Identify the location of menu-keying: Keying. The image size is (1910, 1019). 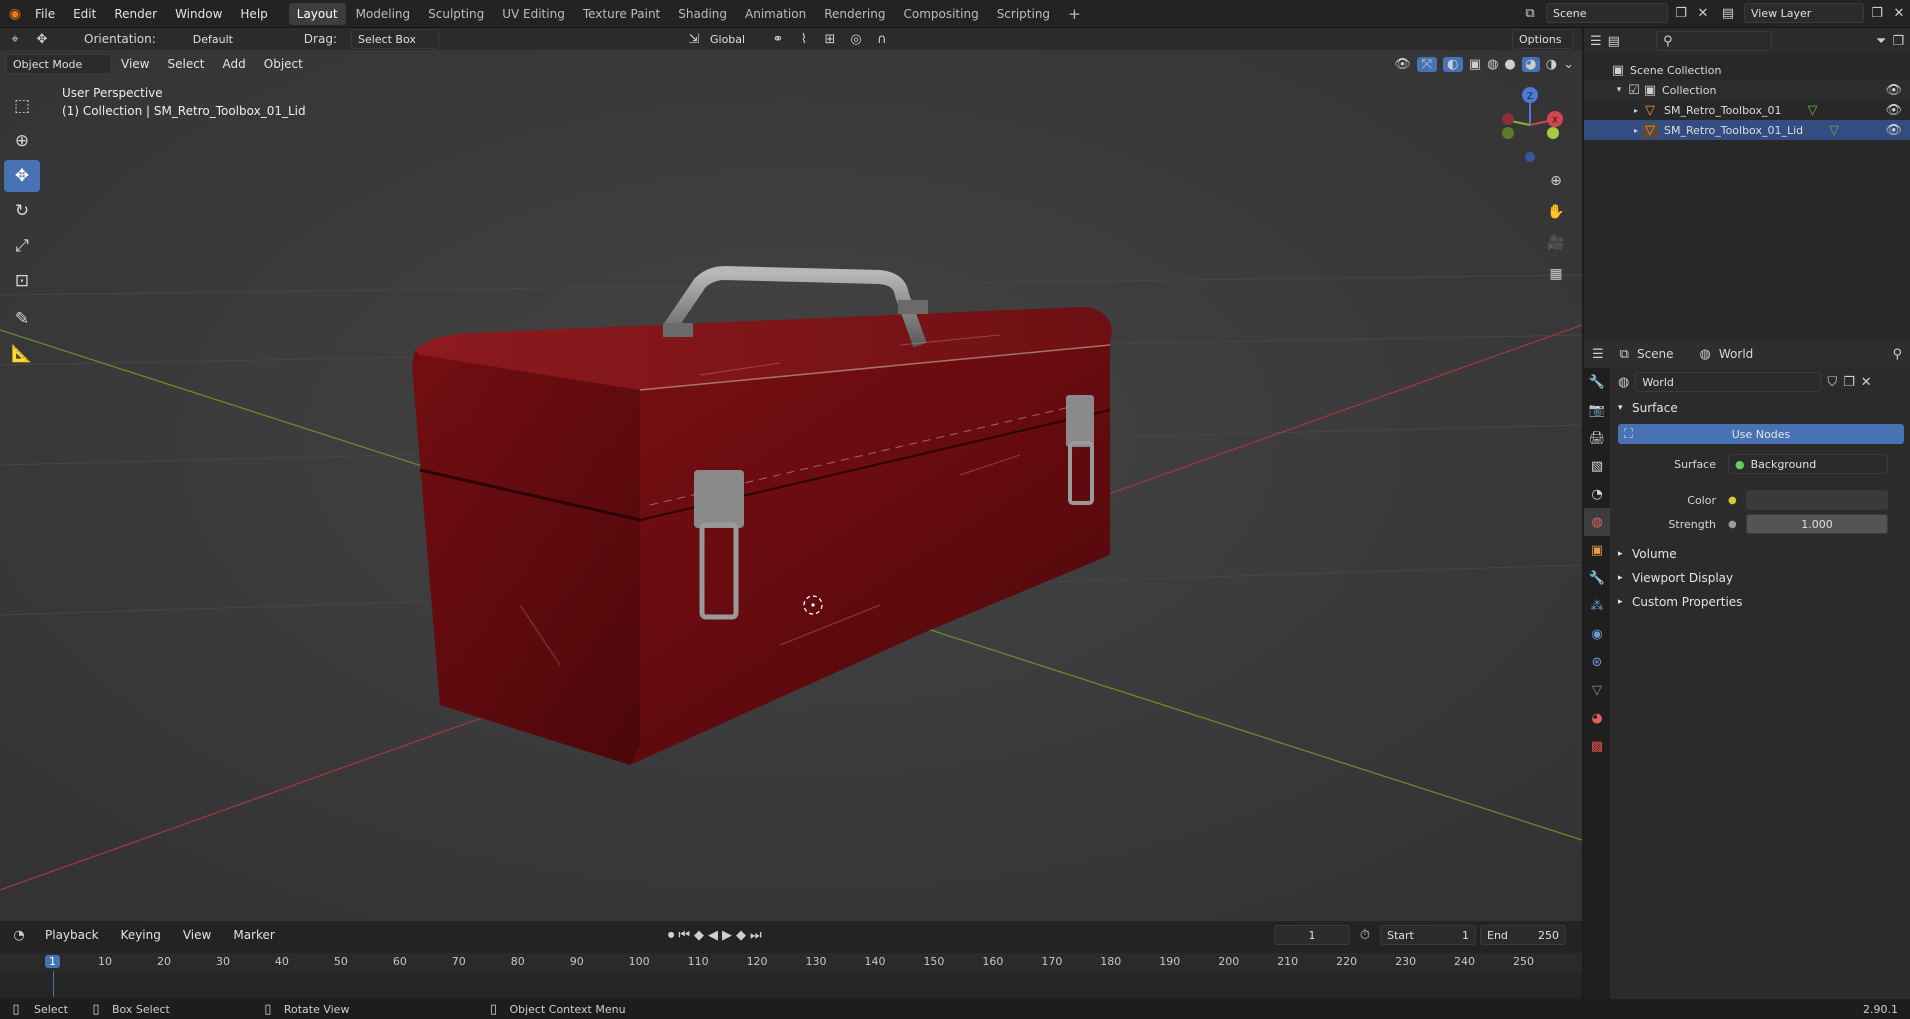
(141, 935).